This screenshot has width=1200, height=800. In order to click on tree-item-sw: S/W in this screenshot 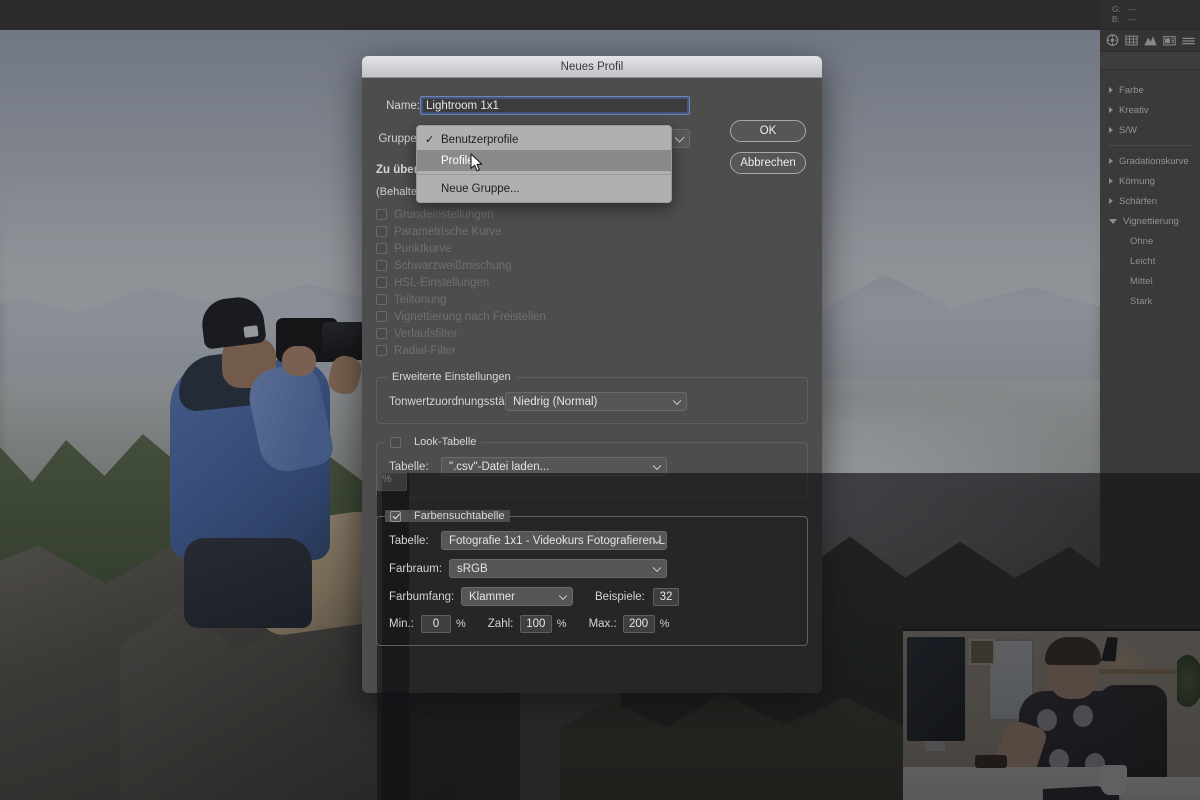, I will do `click(1150, 130)`.